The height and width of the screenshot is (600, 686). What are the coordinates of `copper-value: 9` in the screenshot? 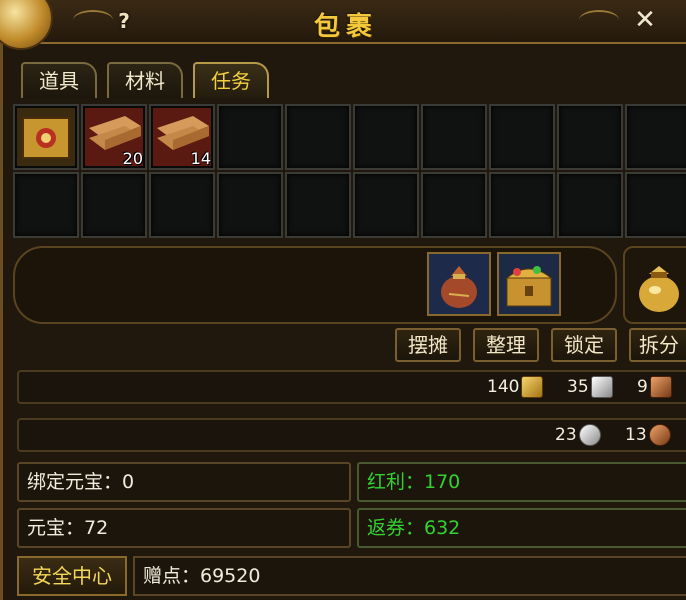 It's located at (642, 387).